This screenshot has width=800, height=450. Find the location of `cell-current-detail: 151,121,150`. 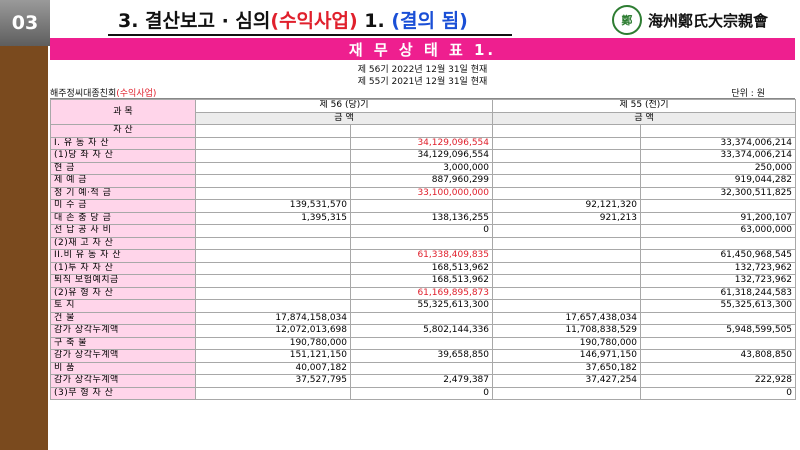

cell-current-detail: 151,121,150 is located at coordinates (273, 356).